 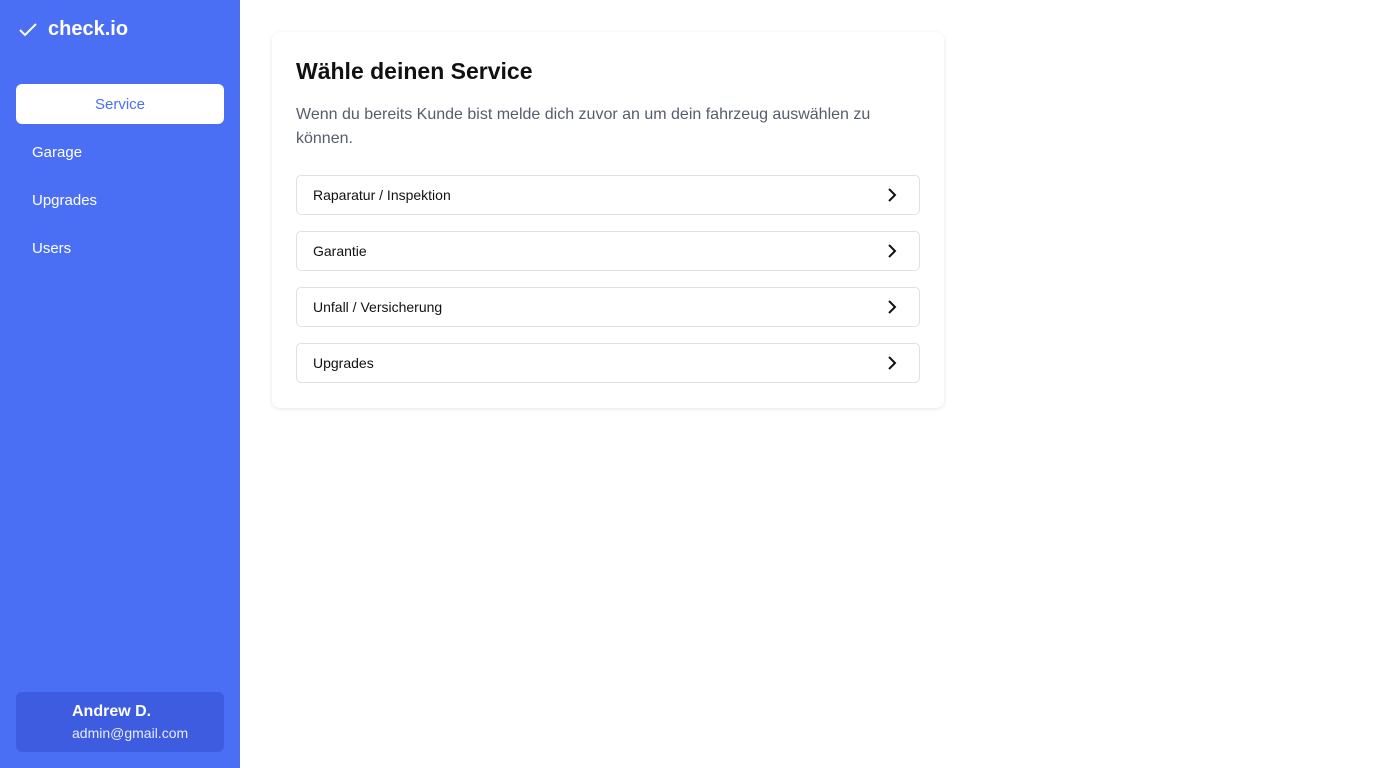 What do you see at coordinates (608, 251) in the screenshot?
I see `option-garantie: Garantie` at bounding box center [608, 251].